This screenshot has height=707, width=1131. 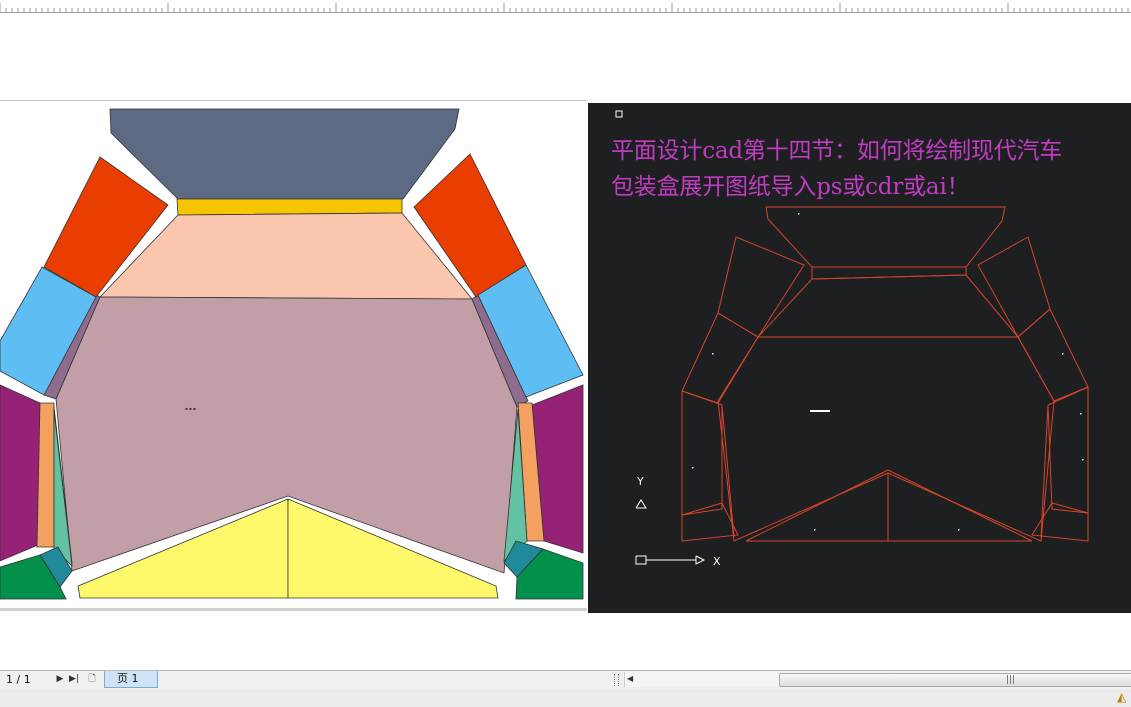 I want to click on horizontal-scrollbar: ◀ |||, so click(x=877, y=679).